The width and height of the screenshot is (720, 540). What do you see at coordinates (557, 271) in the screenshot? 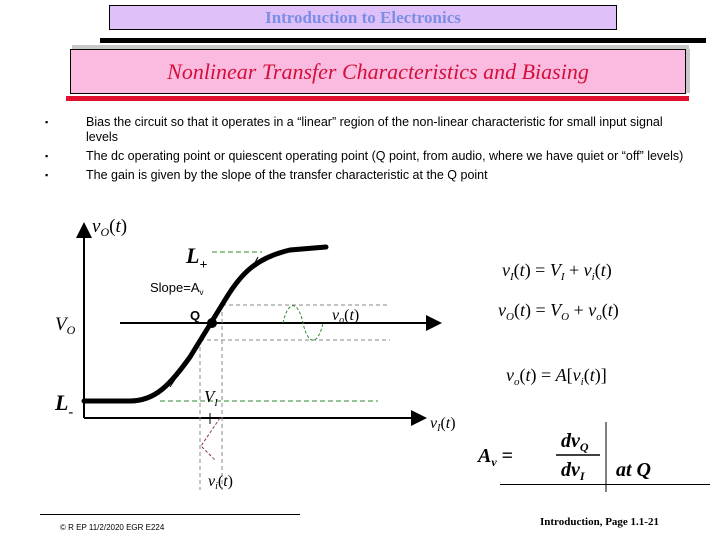
I see `equation-input-decomposition: vI(t) = VI + vi(t)` at bounding box center [557, 271].